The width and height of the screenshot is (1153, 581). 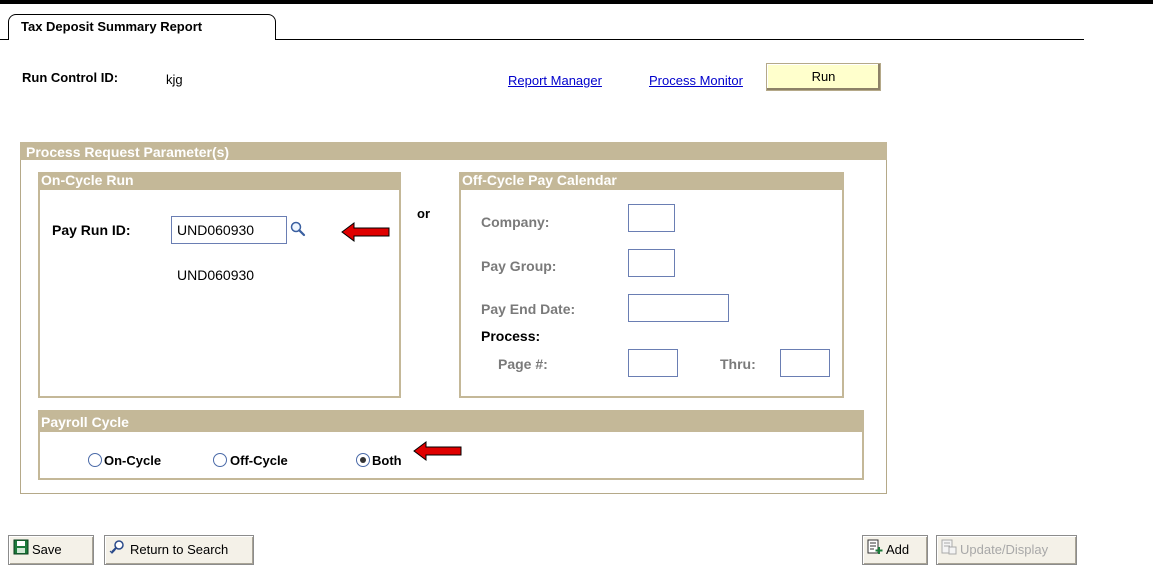 What do you see at coordinates (219, 181) in the screenshot?
I see `on-cycle-run-header: On-Cycle Run` at bounding box center [219, 181].